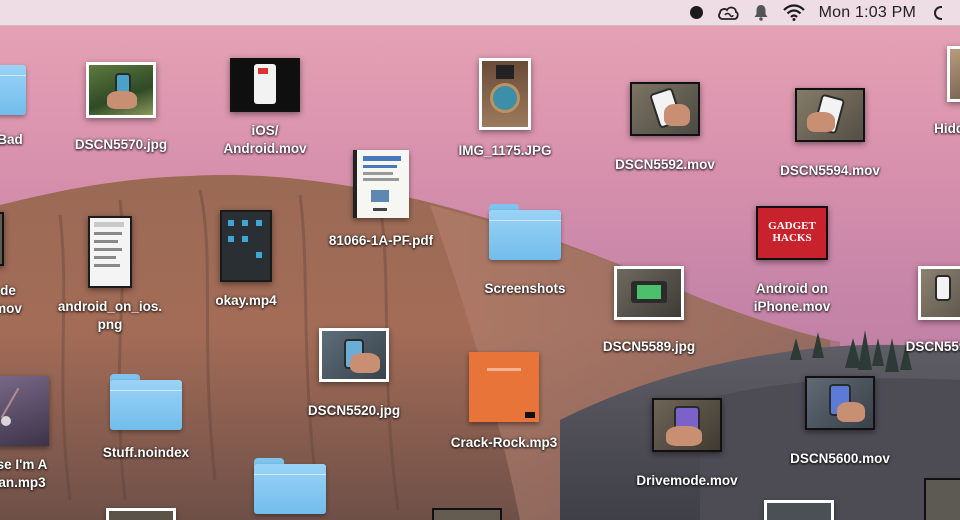 Image resolution: width=960 pixels, height=520 pixels. I want to click on desktop-item-android-on-ios-png: android_on_ios. png, so click(110, 275).